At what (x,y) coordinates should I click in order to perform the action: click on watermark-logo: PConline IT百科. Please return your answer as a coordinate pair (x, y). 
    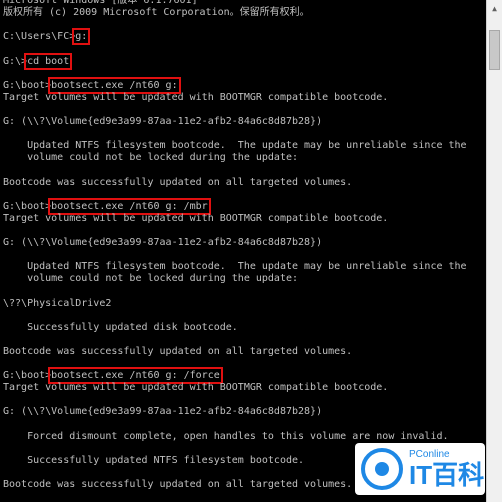
    Looking at the image, I should click on (420, 469).